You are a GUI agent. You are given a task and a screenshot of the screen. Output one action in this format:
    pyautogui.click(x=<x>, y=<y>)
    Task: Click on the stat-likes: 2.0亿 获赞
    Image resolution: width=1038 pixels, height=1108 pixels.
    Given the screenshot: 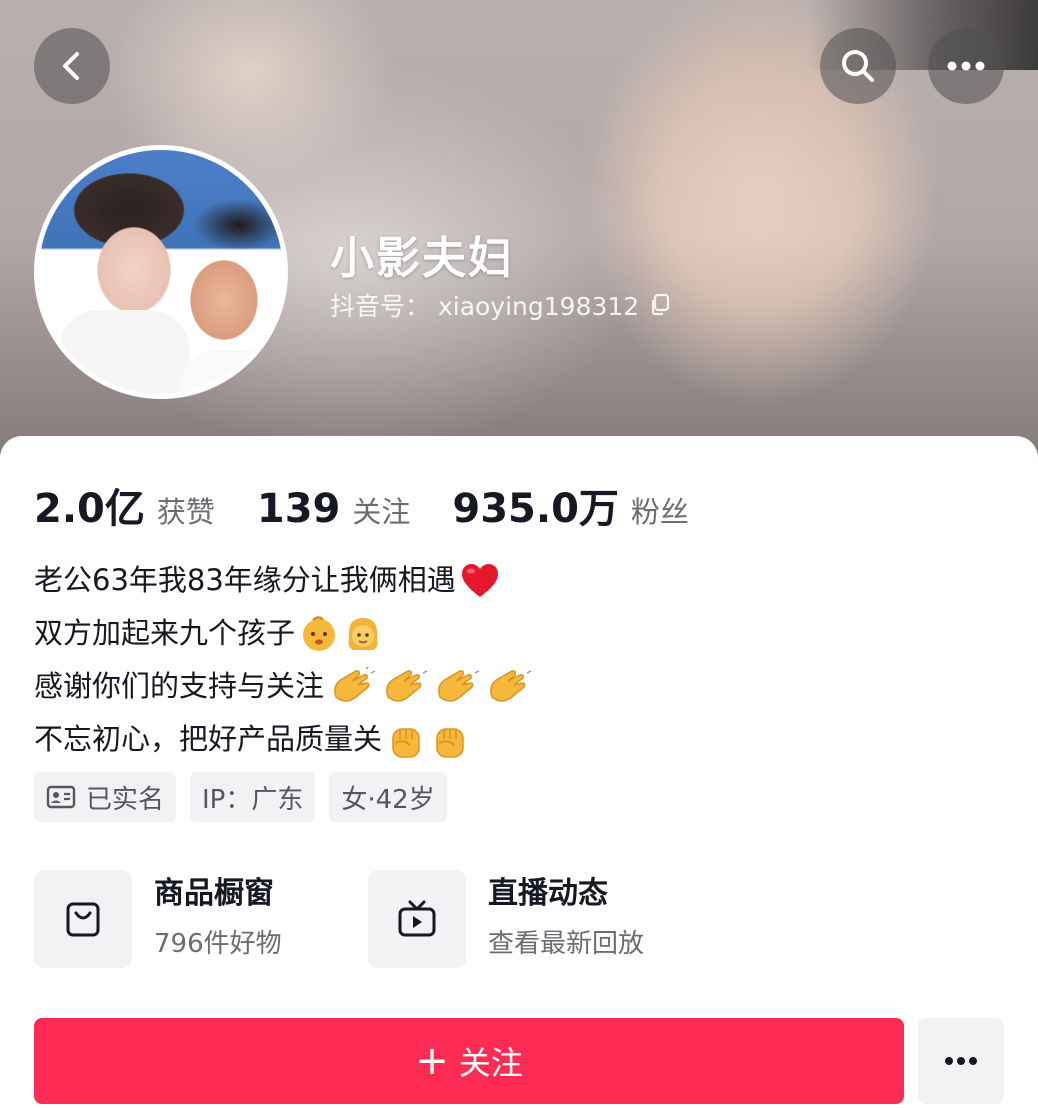 What is the action you would take?
    pyautogui.click(x=124, y=505)
    